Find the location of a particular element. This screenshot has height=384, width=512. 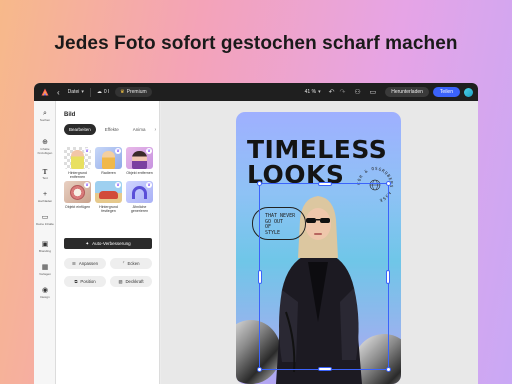

tile-label: Ähnliche generieren is located at coordinates (139, 209).